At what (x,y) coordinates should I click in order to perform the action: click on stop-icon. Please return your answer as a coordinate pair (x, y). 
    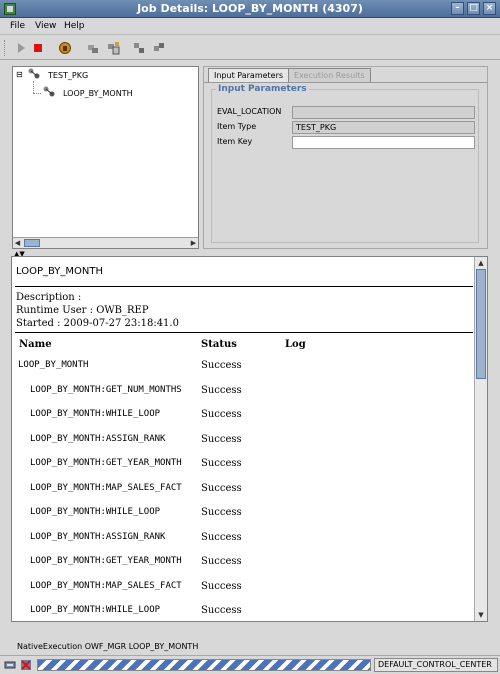
    Looking at the image, I should click on (38, 48).